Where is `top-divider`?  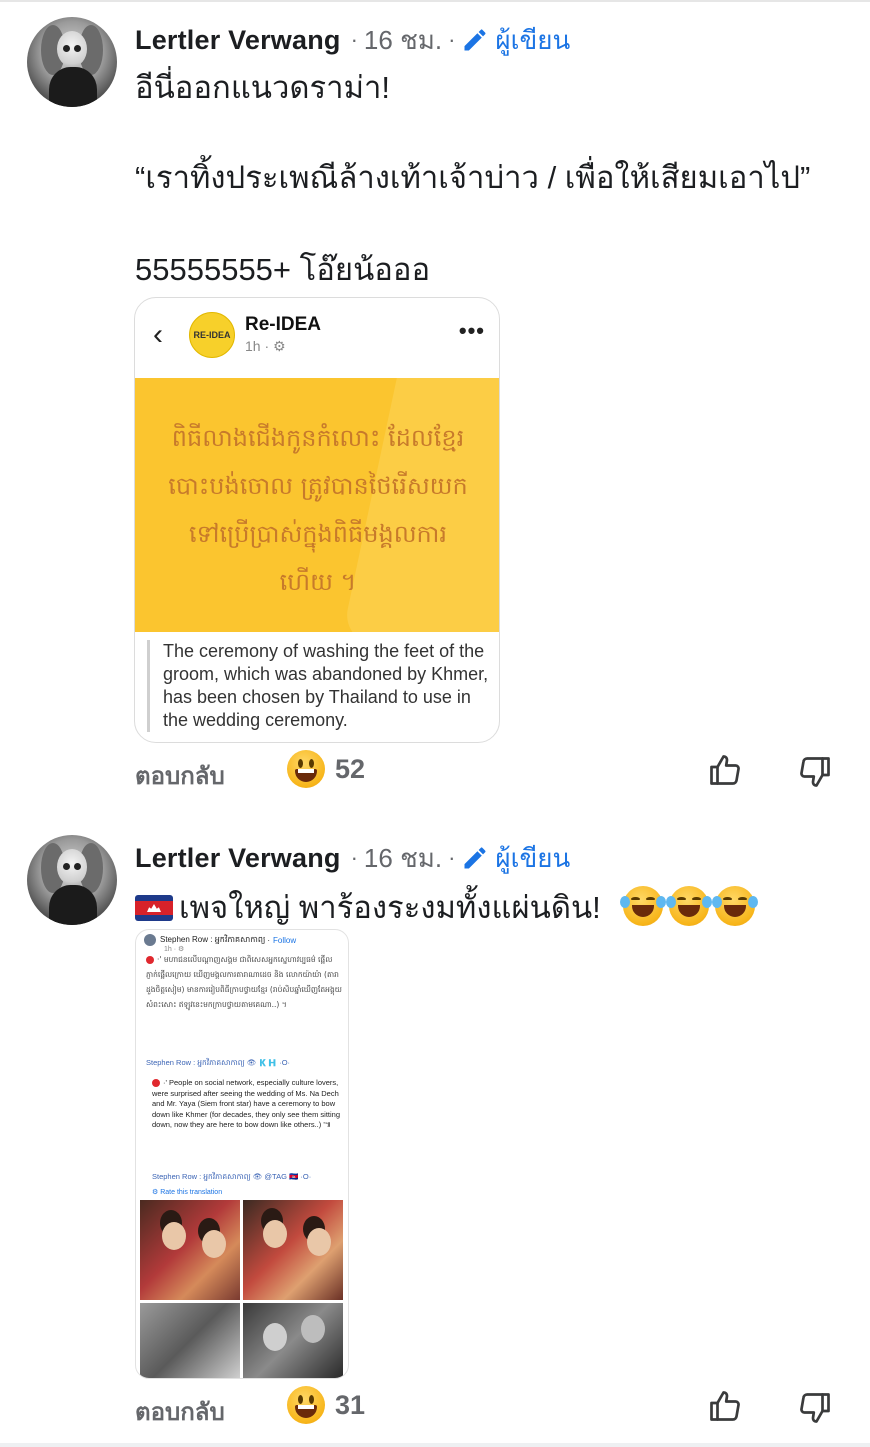 top-divider is located at coordinates (435, 1).